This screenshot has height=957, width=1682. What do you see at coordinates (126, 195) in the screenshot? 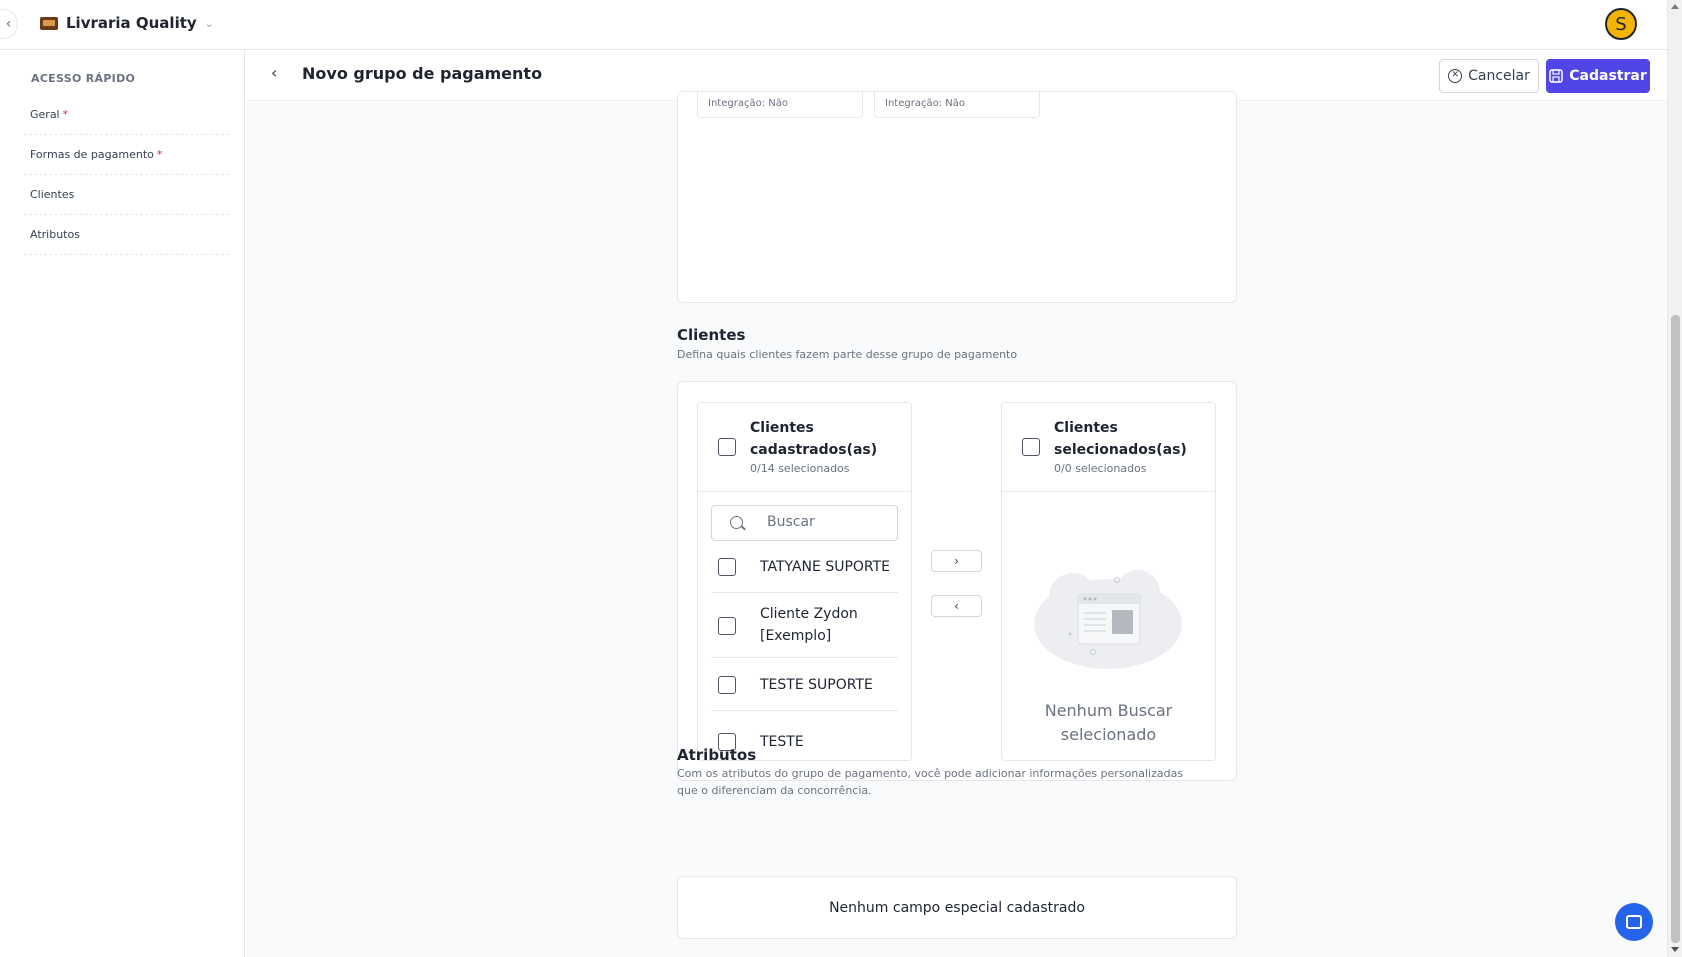
I see `sidebar-item-clientes: Clientes` at bounding box center [126, 195].